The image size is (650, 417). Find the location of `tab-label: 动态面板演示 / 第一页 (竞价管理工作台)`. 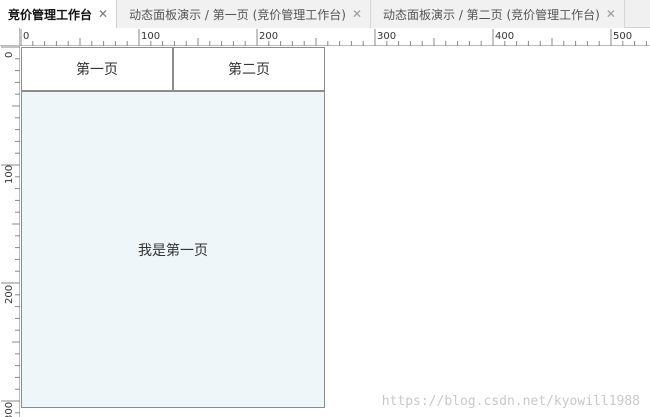

tab-label: 动态面板演示 / 第一页 (竞价管理工作台) is located at coordinates (237, 14).